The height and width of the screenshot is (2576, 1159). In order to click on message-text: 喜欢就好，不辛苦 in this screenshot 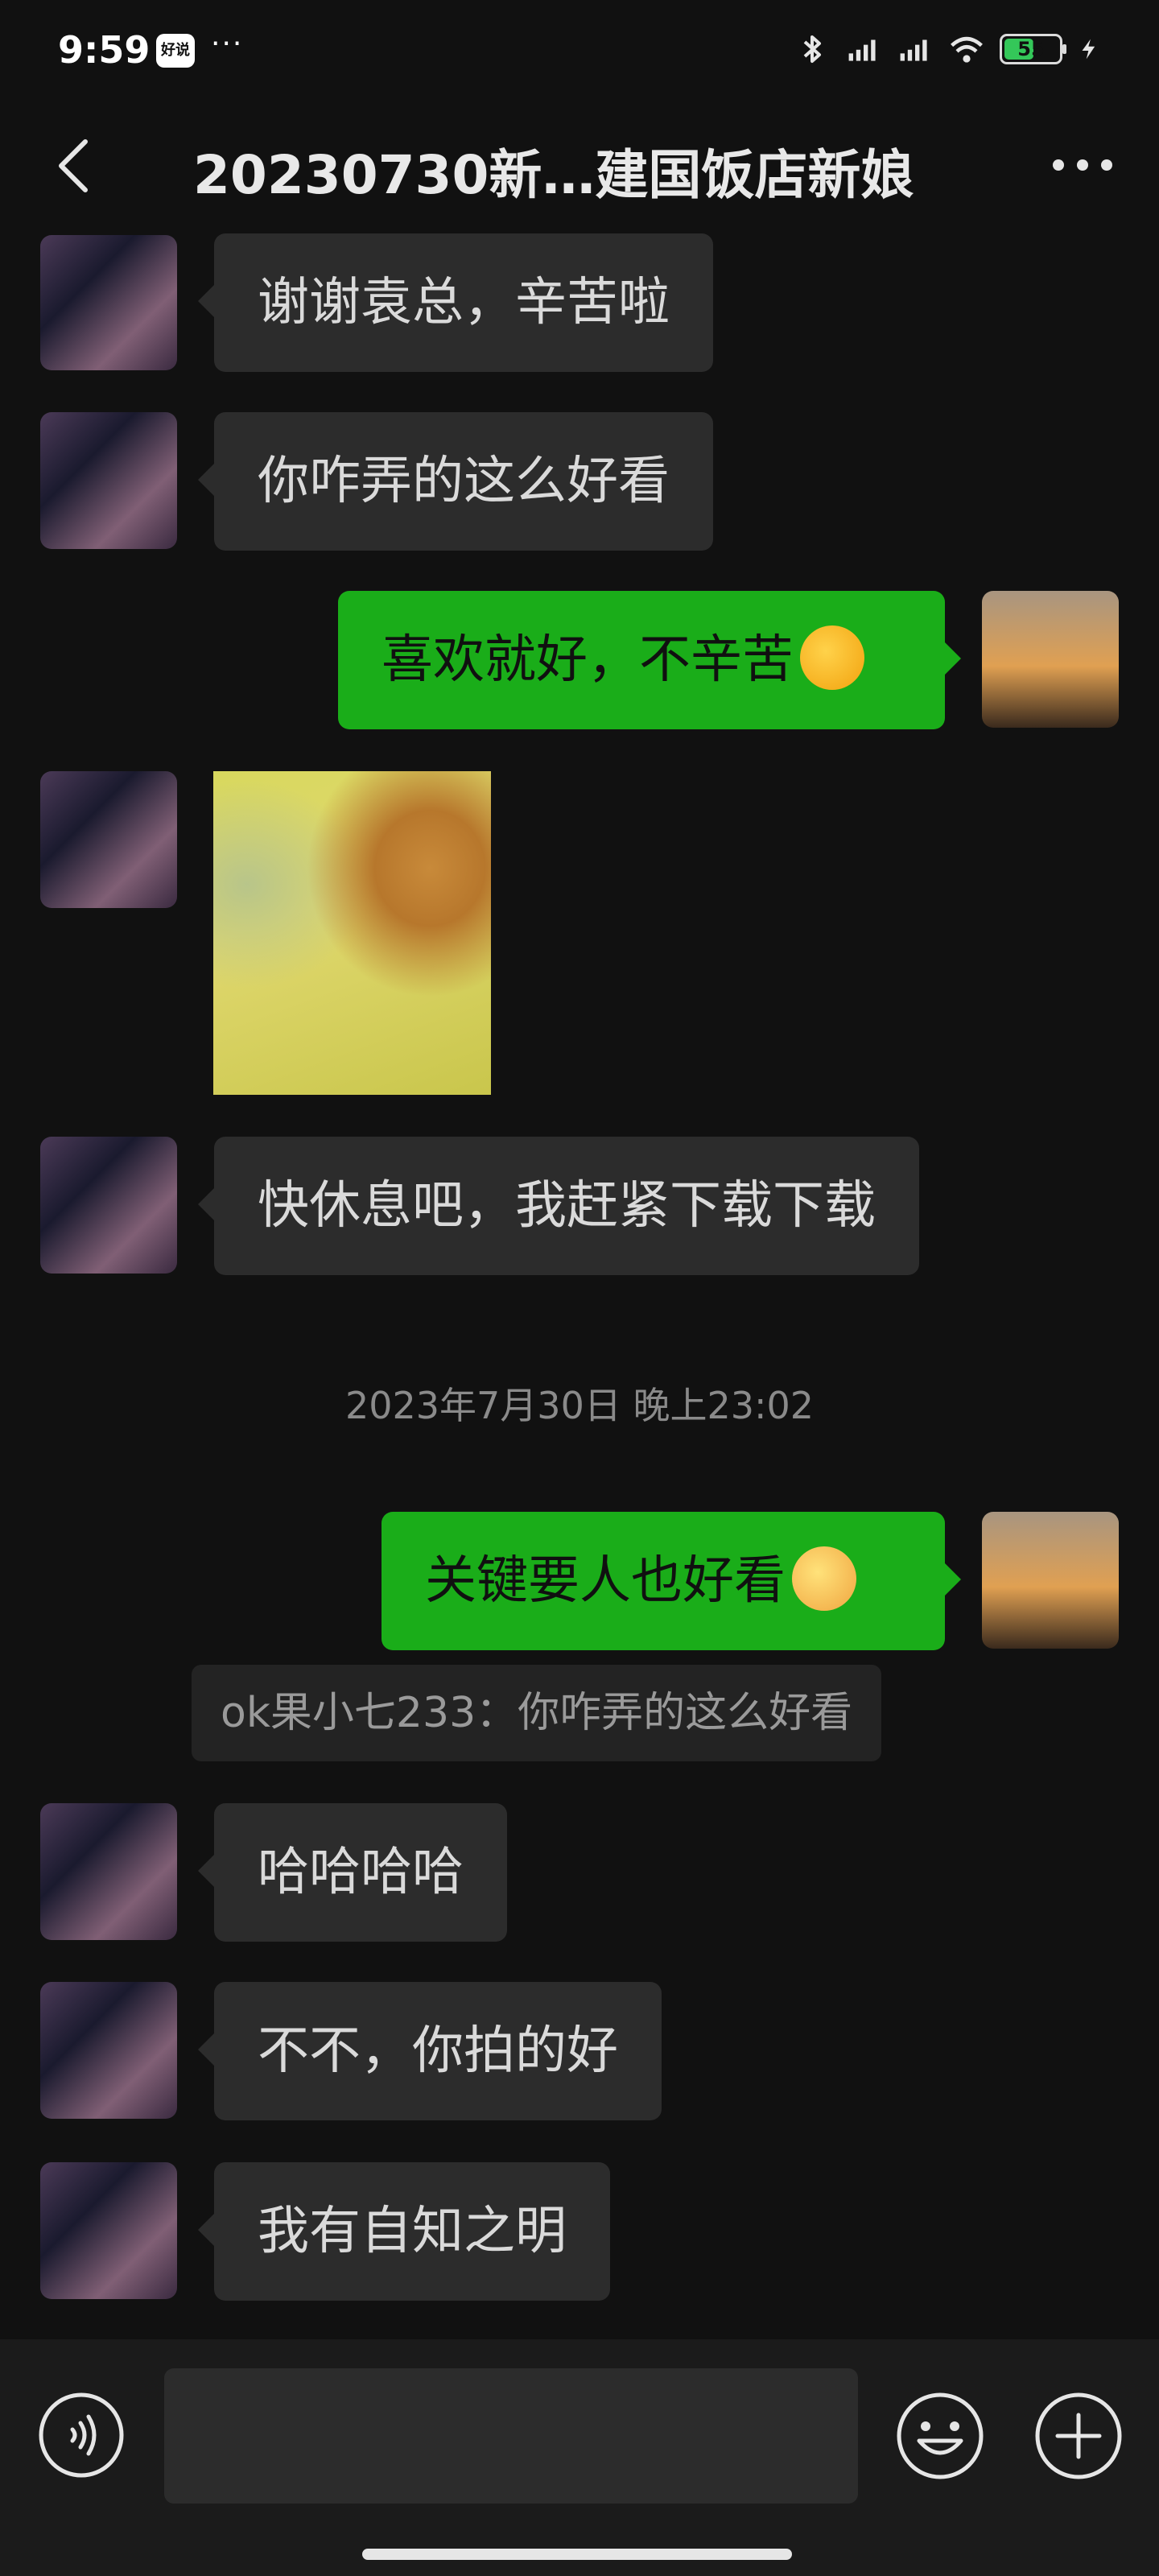, I will do `click(588, 660)`.